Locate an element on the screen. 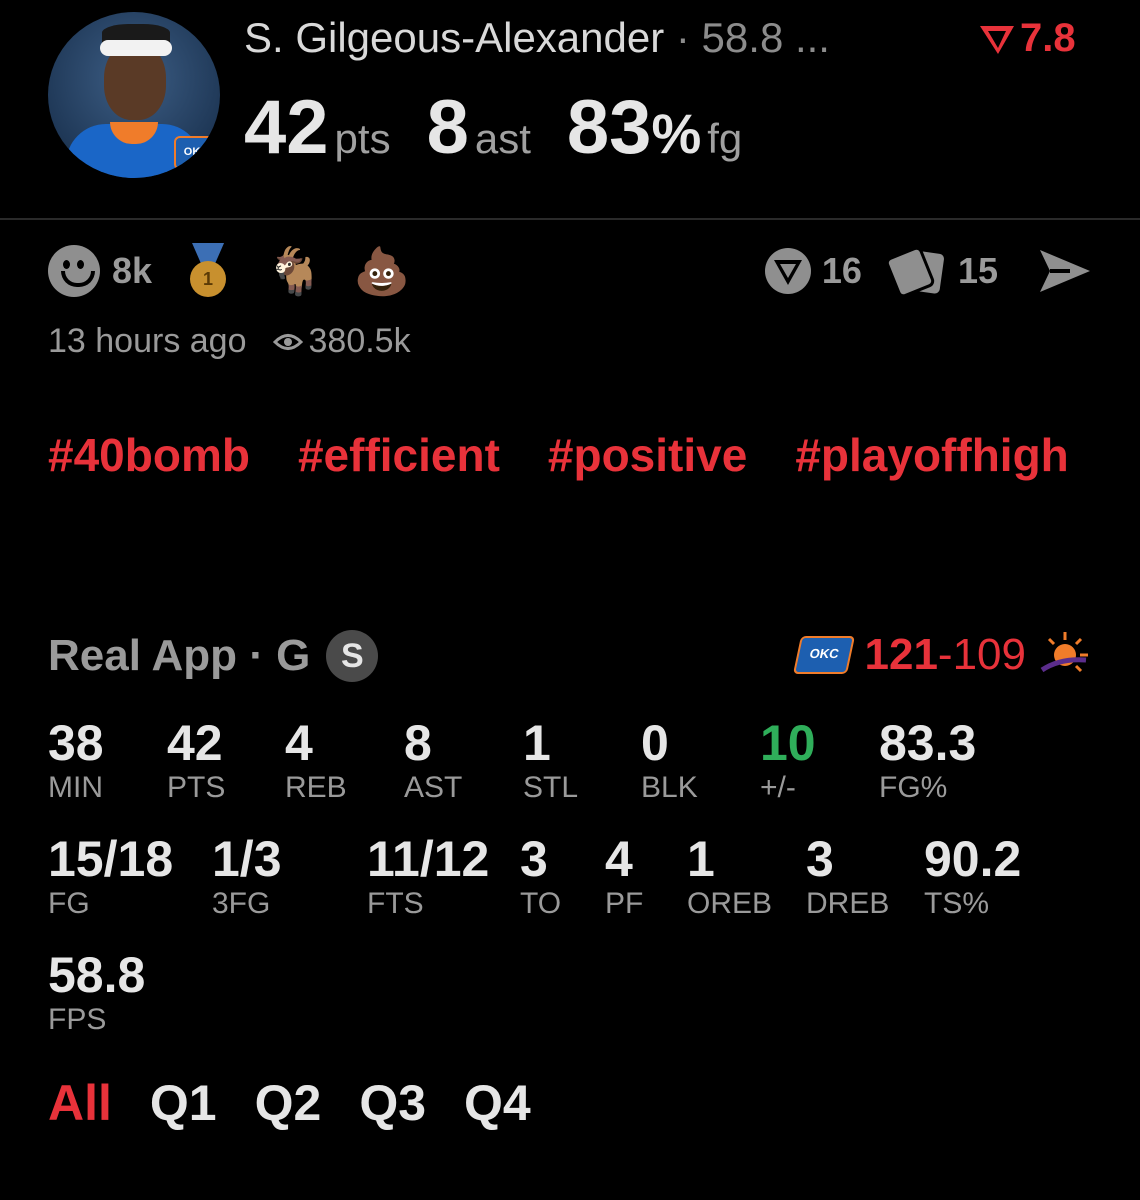 The width and height of the screenshot is (1140, 1200). headline-points: 42 is located at coordinates (286, 127).